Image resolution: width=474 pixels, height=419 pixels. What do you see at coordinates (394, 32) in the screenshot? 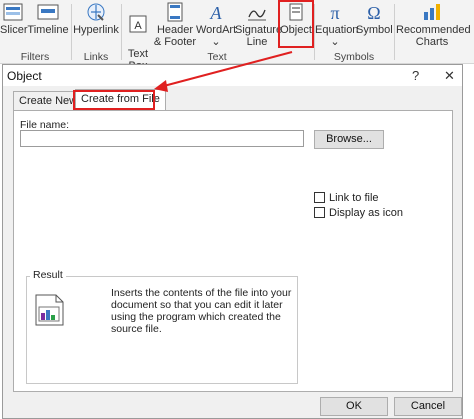
I see `ribbon-separator` at bounding box center [394, 32].